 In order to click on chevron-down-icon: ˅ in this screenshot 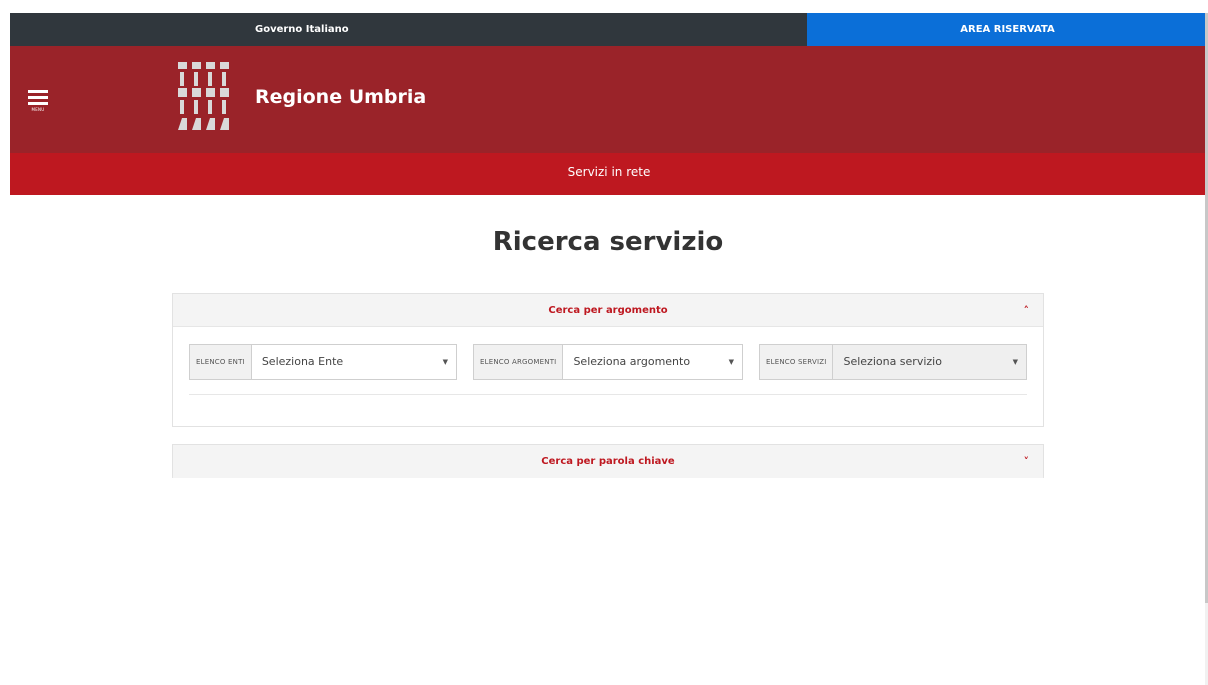, I will do `click(1026, 461)`.